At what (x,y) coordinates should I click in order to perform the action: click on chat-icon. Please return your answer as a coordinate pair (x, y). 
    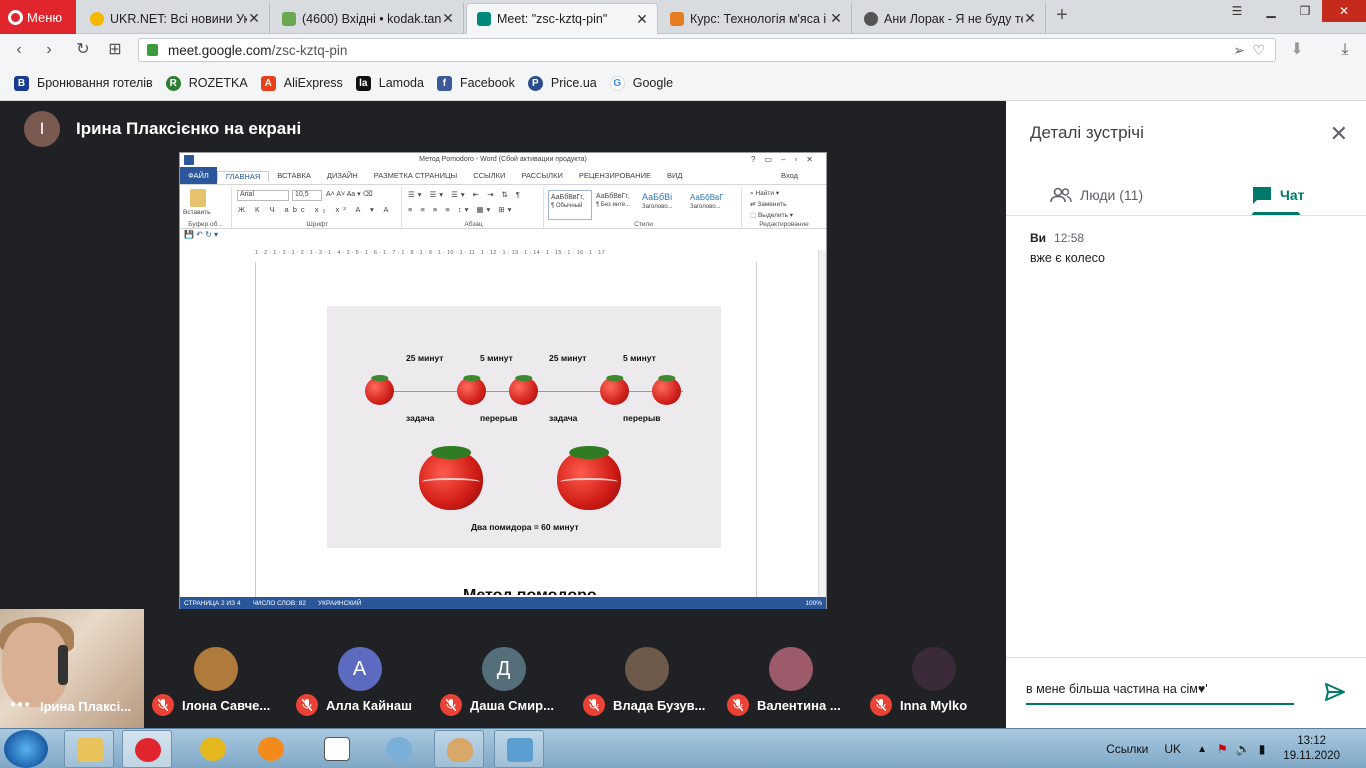
    Looking at the image, I should click on (1262, 195).